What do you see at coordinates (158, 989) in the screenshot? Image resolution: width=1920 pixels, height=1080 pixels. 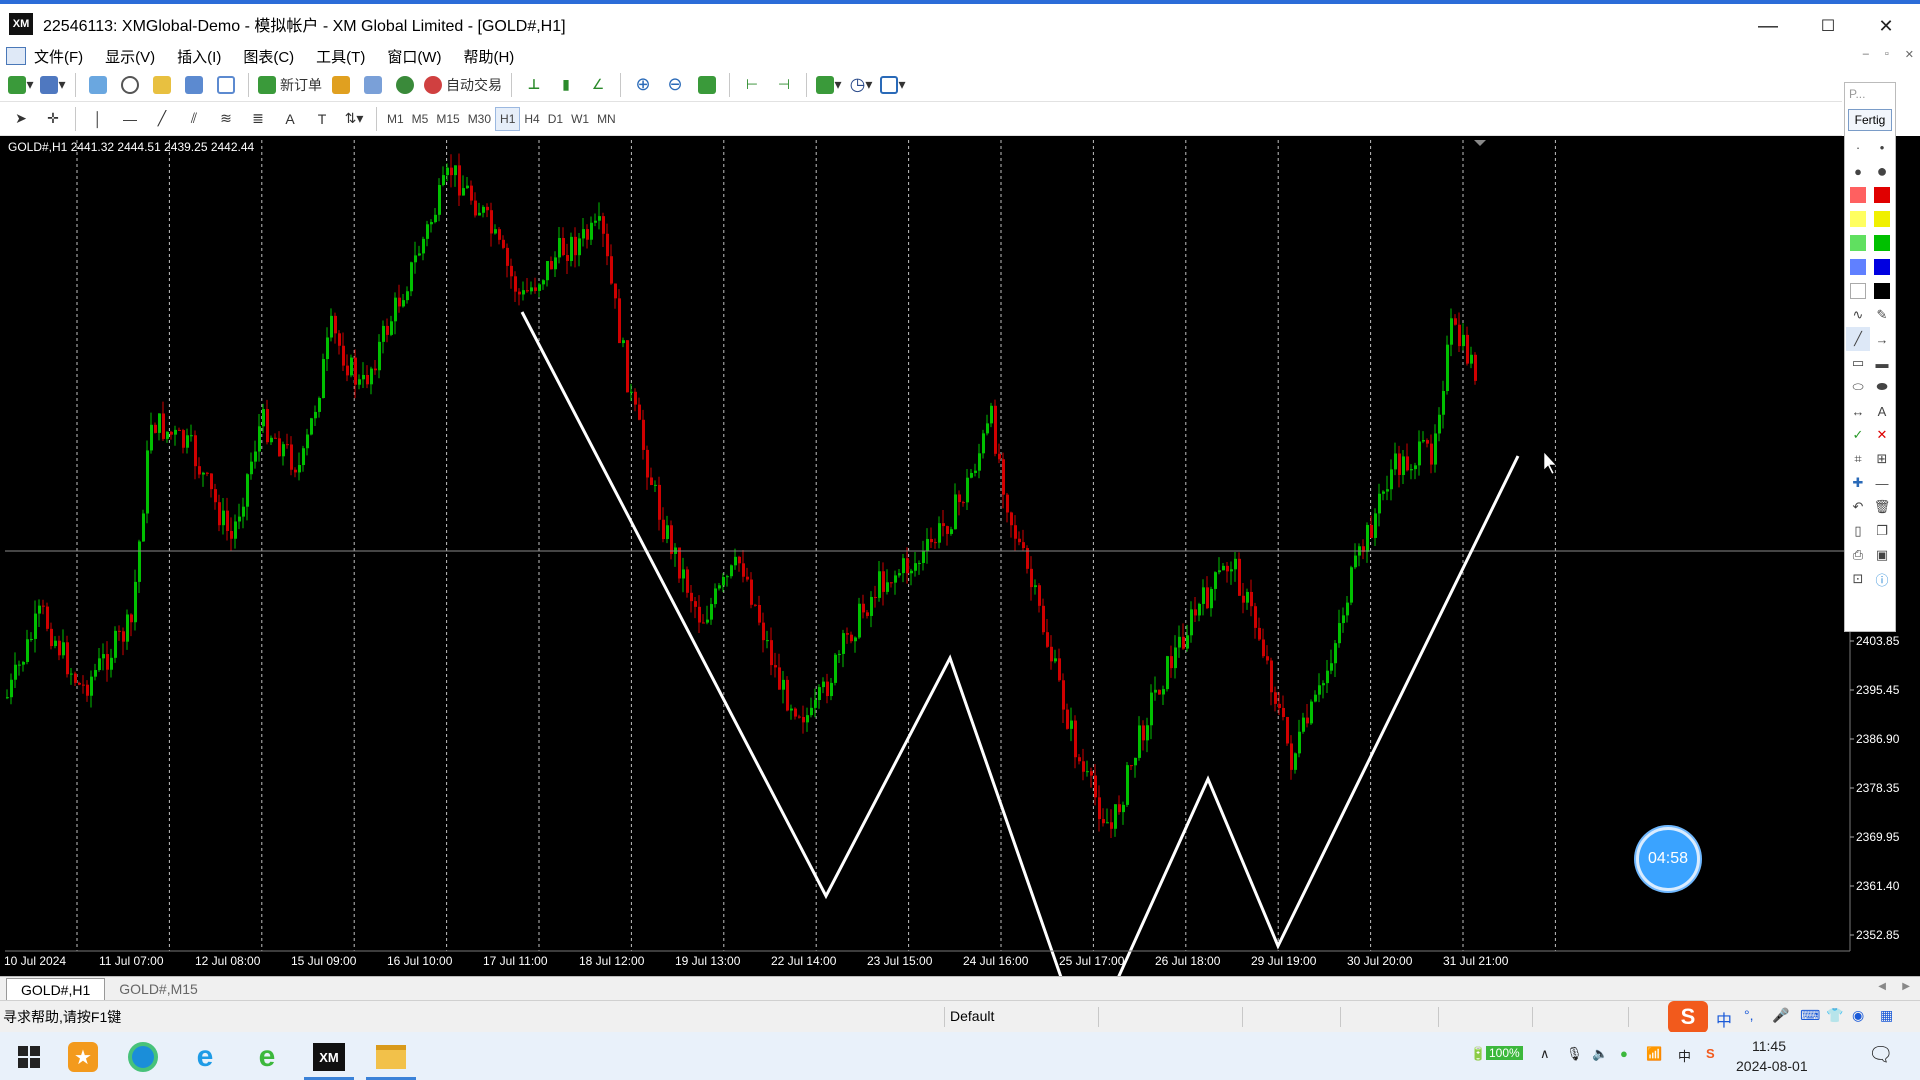 I see `tab-gold-m15: GOLD#,M15` at bounding box center [158, 989].